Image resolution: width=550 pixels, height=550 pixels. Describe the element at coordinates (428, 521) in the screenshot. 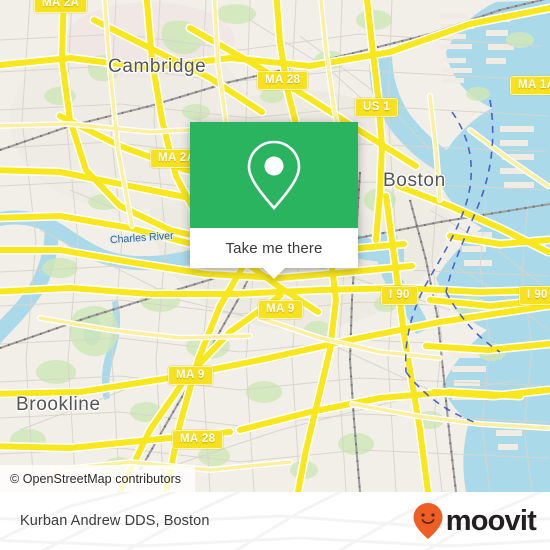

I see `moovit-pin-icon` at that location.